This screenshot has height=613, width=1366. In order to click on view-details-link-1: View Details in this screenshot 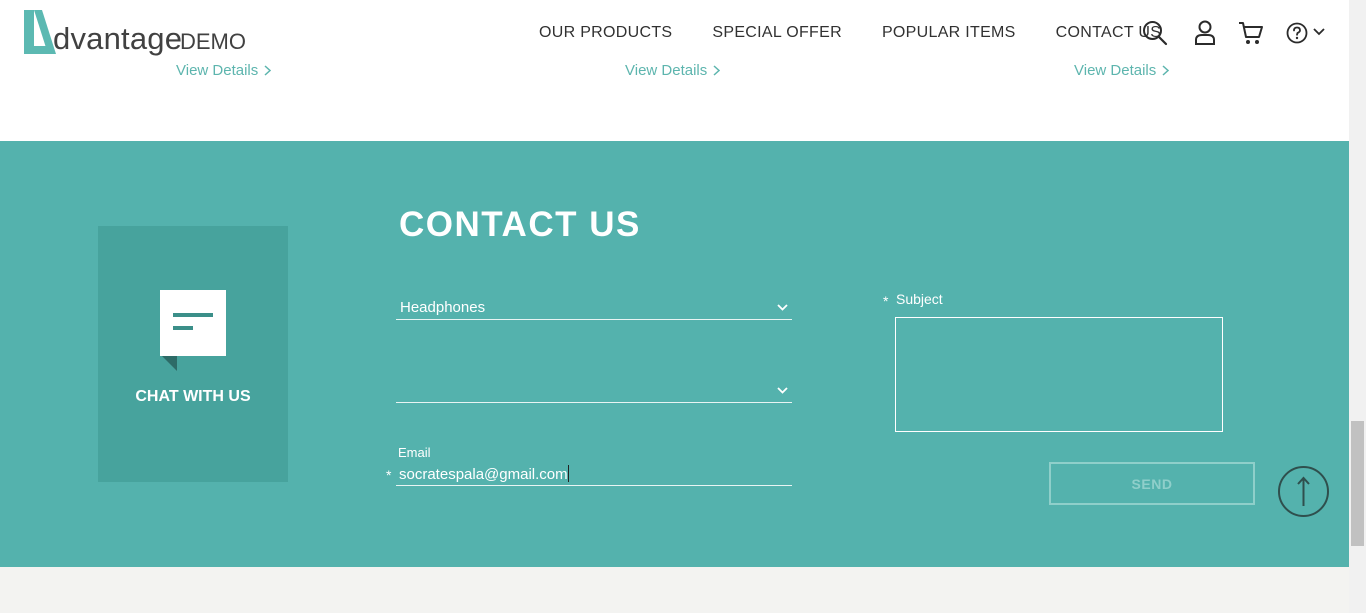, I will do `click(224, 70)`.